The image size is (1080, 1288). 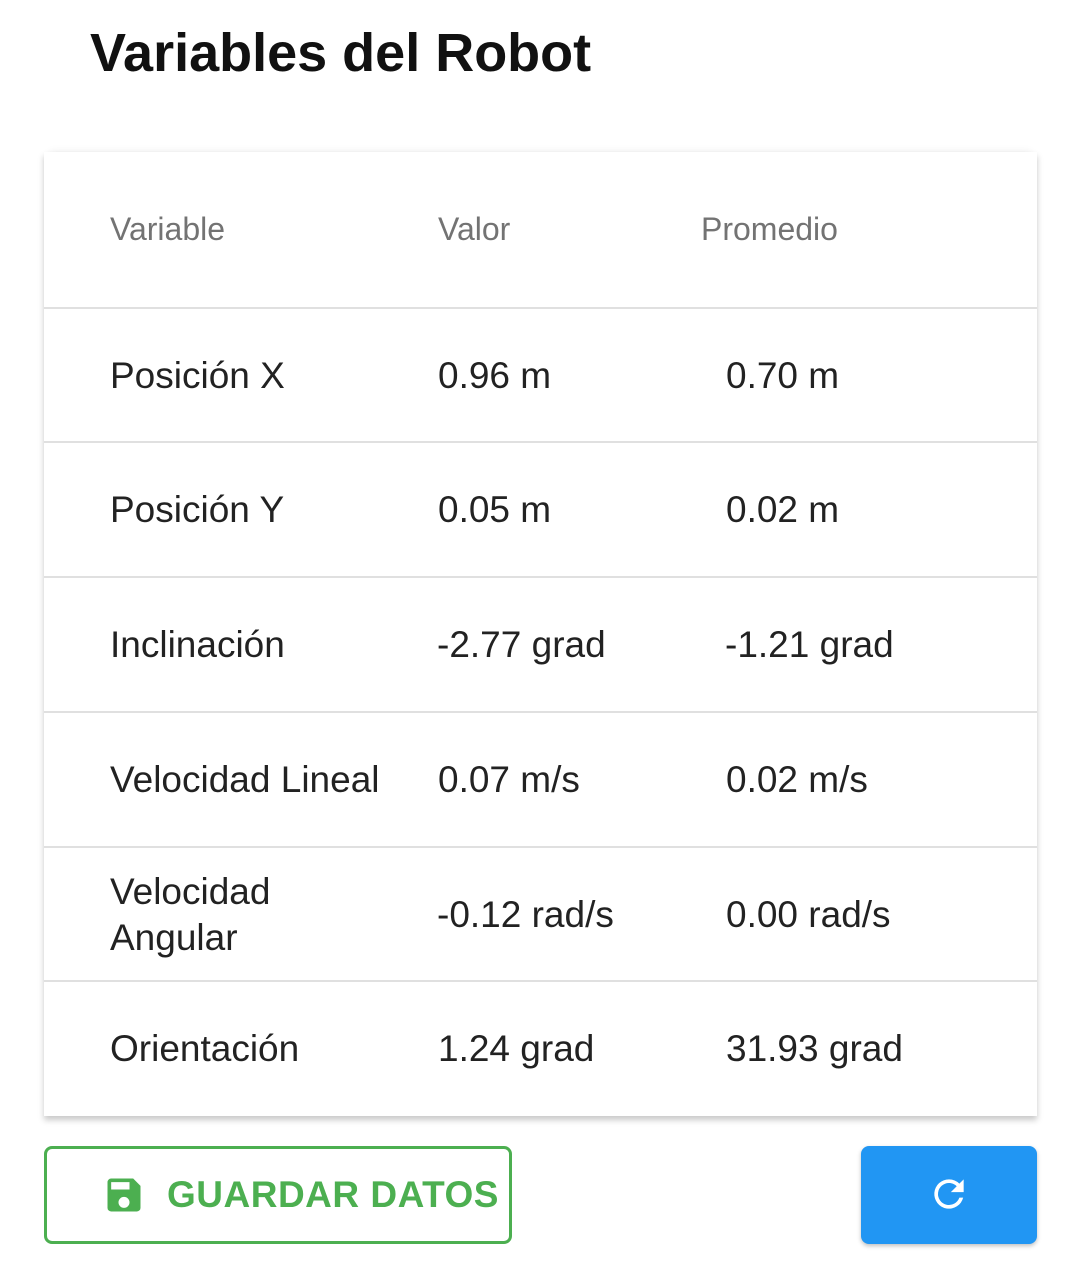 What do you see at coordinates (205, 1048) in the screenshot?
I see `row-variable: Orientación` at bounding box center [205, 1048].